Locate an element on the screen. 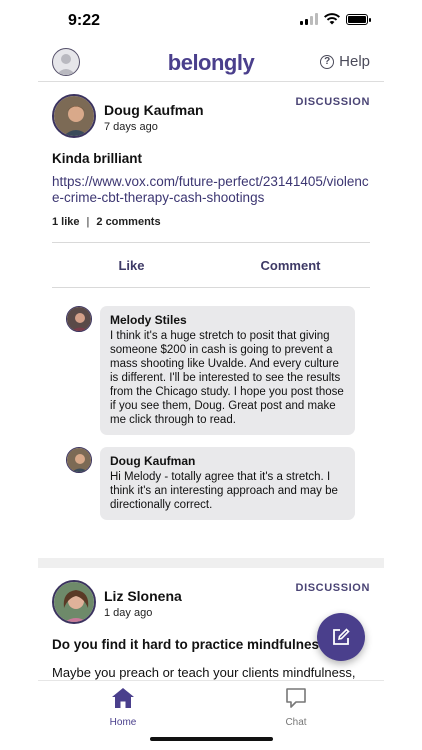  comment-author: Melody Stiles is located at coordinates (227, 320).